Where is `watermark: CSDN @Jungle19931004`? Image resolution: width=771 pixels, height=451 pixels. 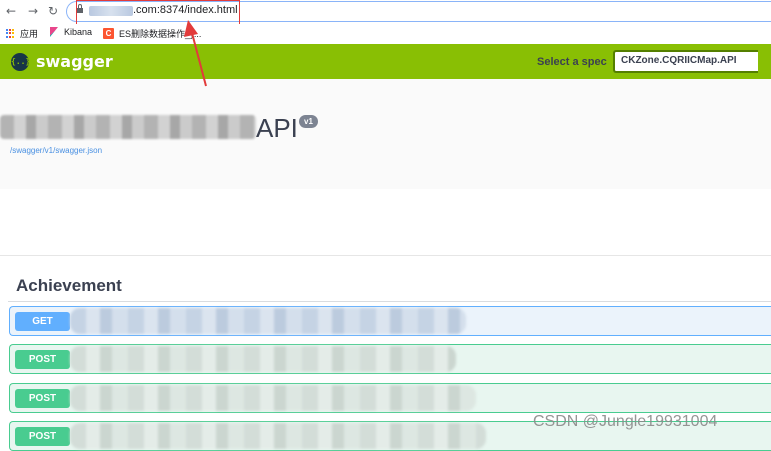
watermark: CSDN @Jungle19931004 is located at coordinates (625, 421).